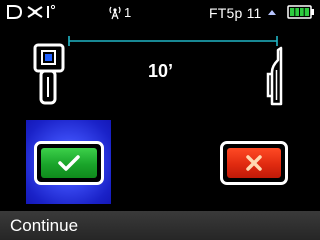  What do you see at coordinates (44, 225) in the screenshot?
I see `continue-label: Continue` at bounding box center [44, 225].